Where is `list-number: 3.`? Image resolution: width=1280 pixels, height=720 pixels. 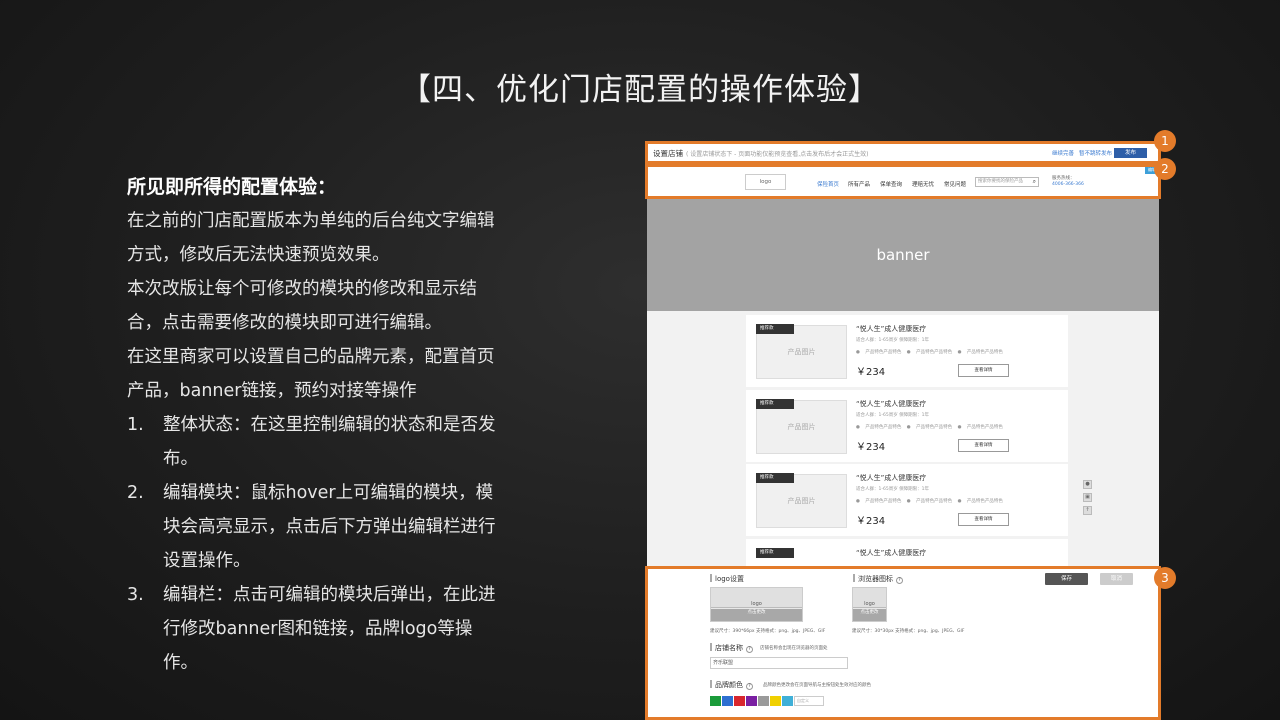
list-number: 3. is located at coordinates (135, 595).